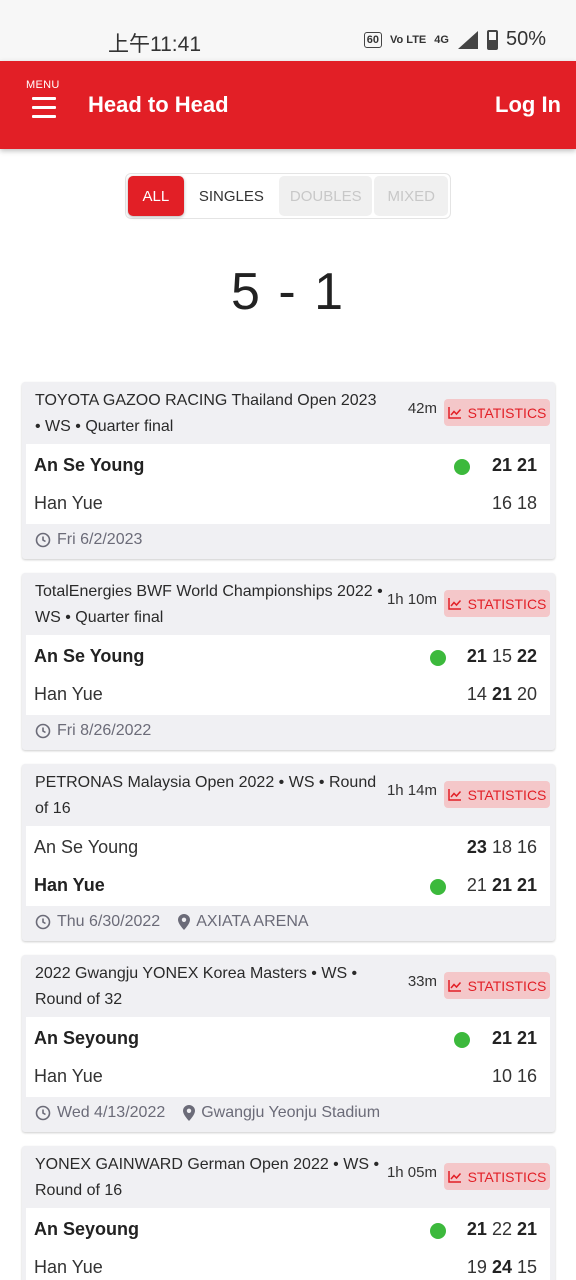  Describe the element at coordinates (525, 39) in the screenshot. I see `battery-level: 50%` at that location.